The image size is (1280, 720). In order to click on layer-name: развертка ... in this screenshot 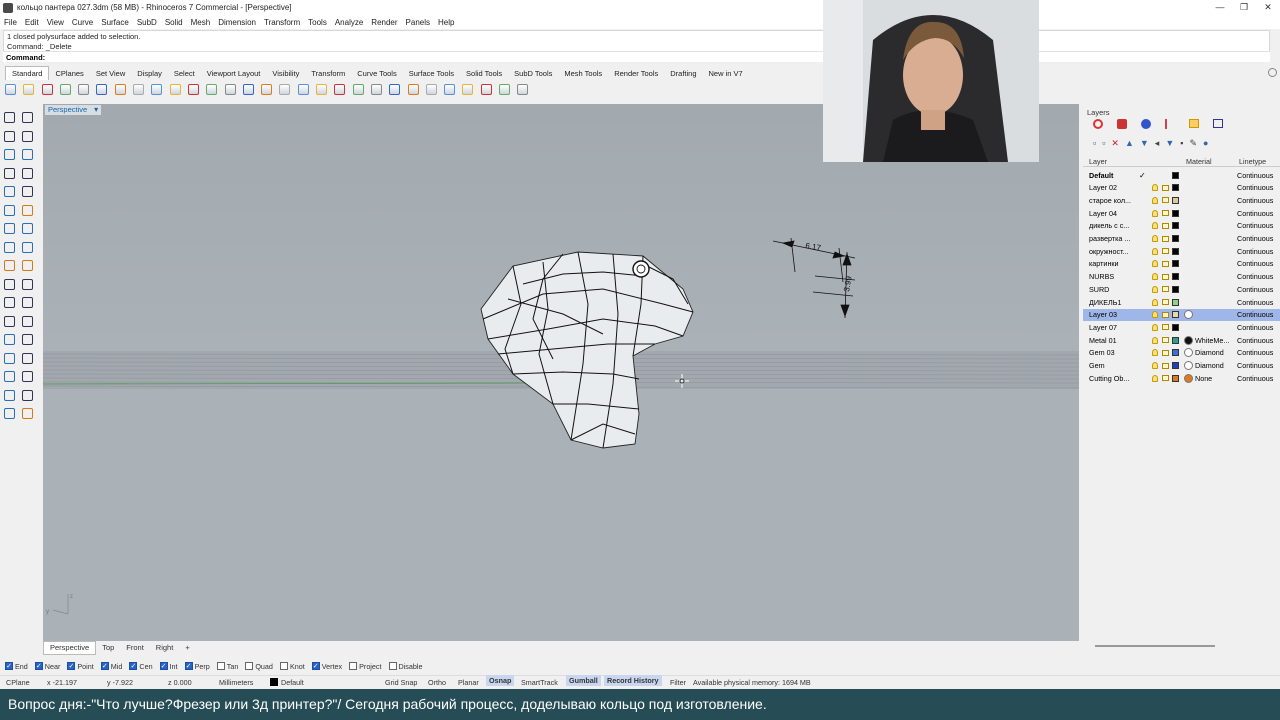, I will do `click(1118, 238)`.